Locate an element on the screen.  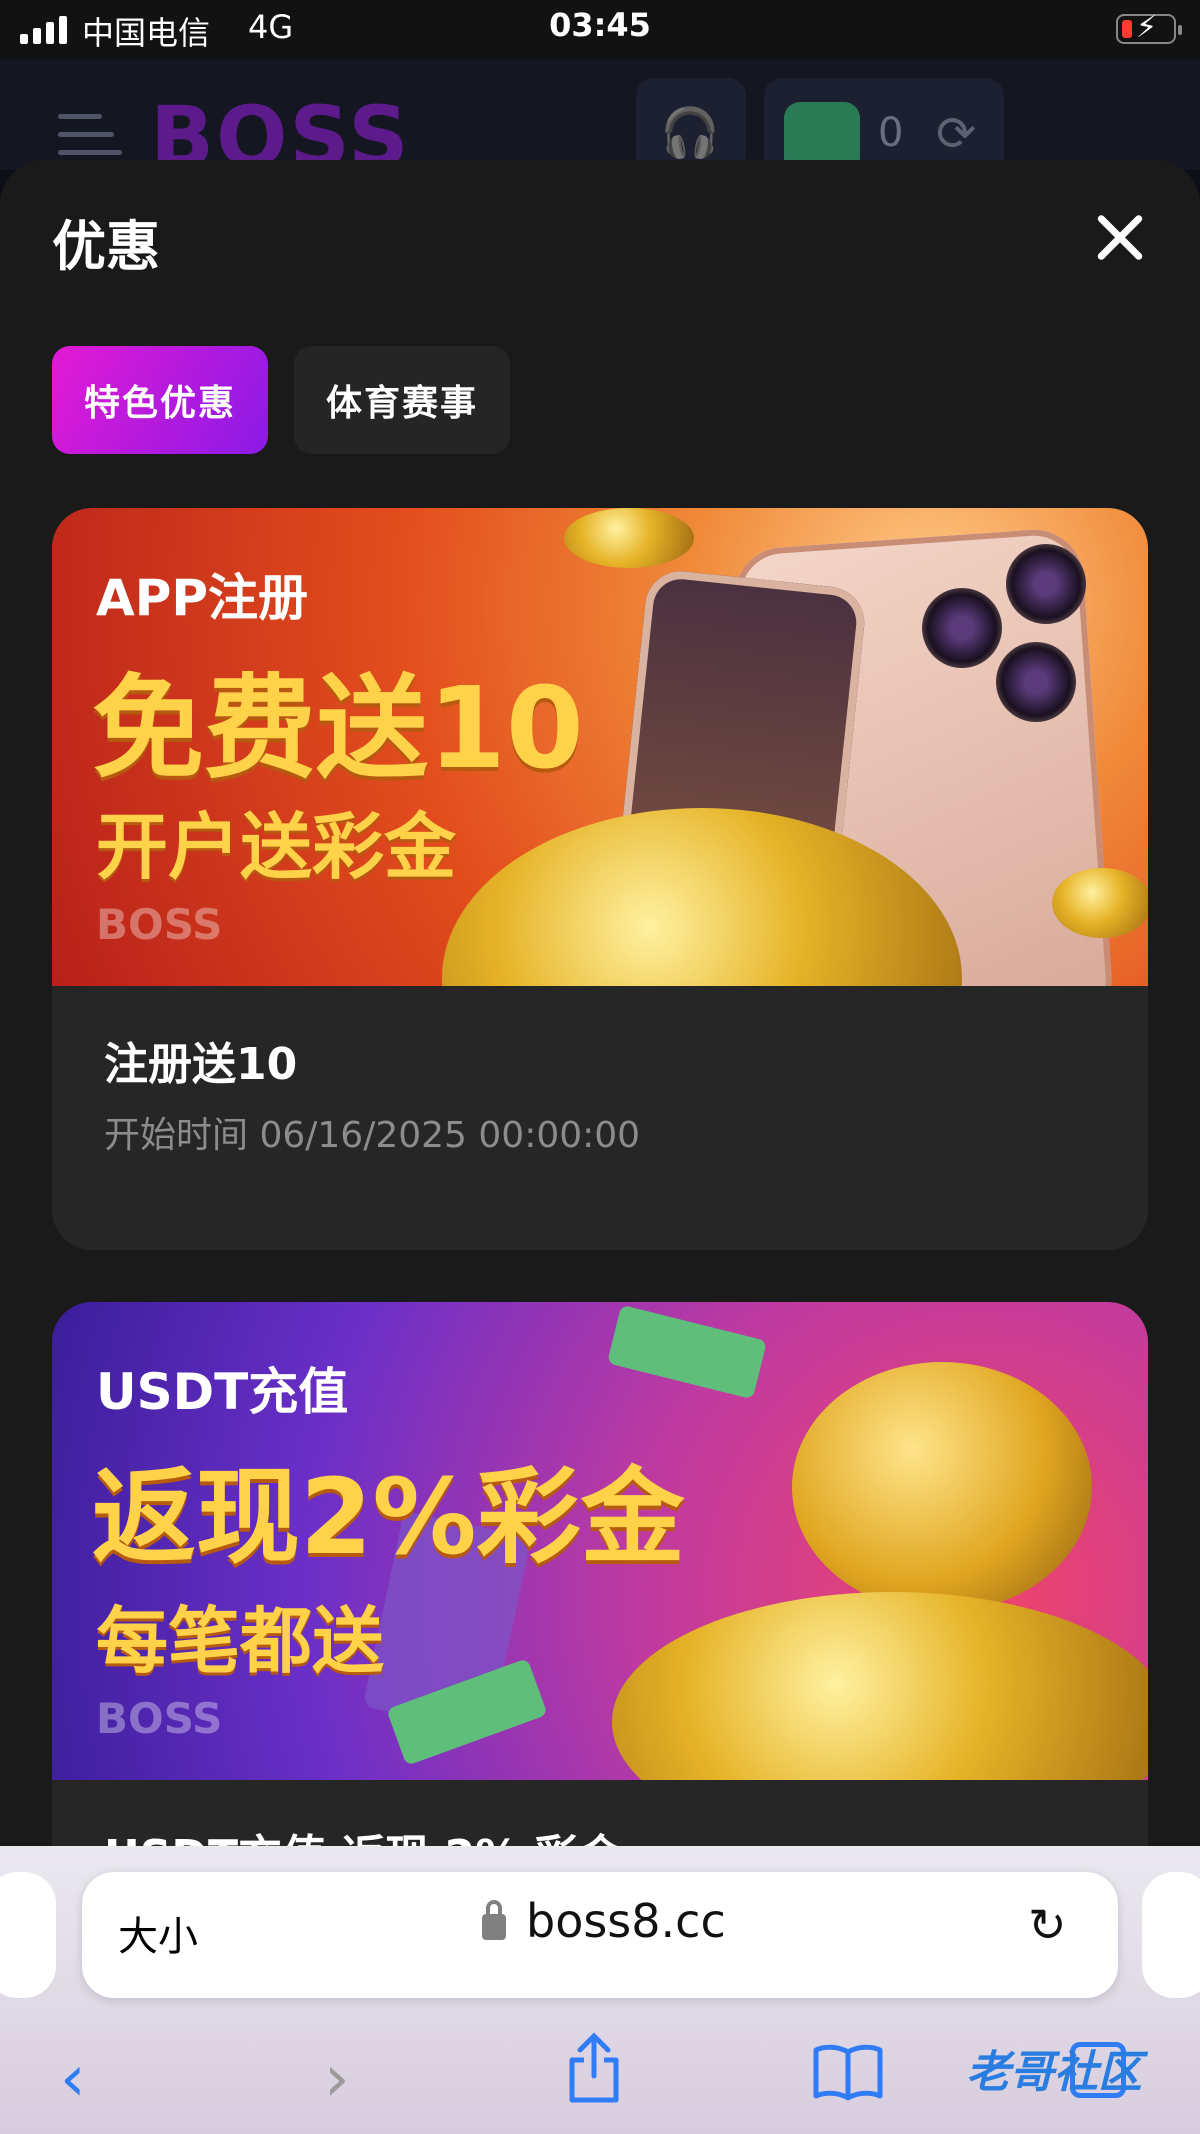
share-icon is located at coordinates (594, 2068).